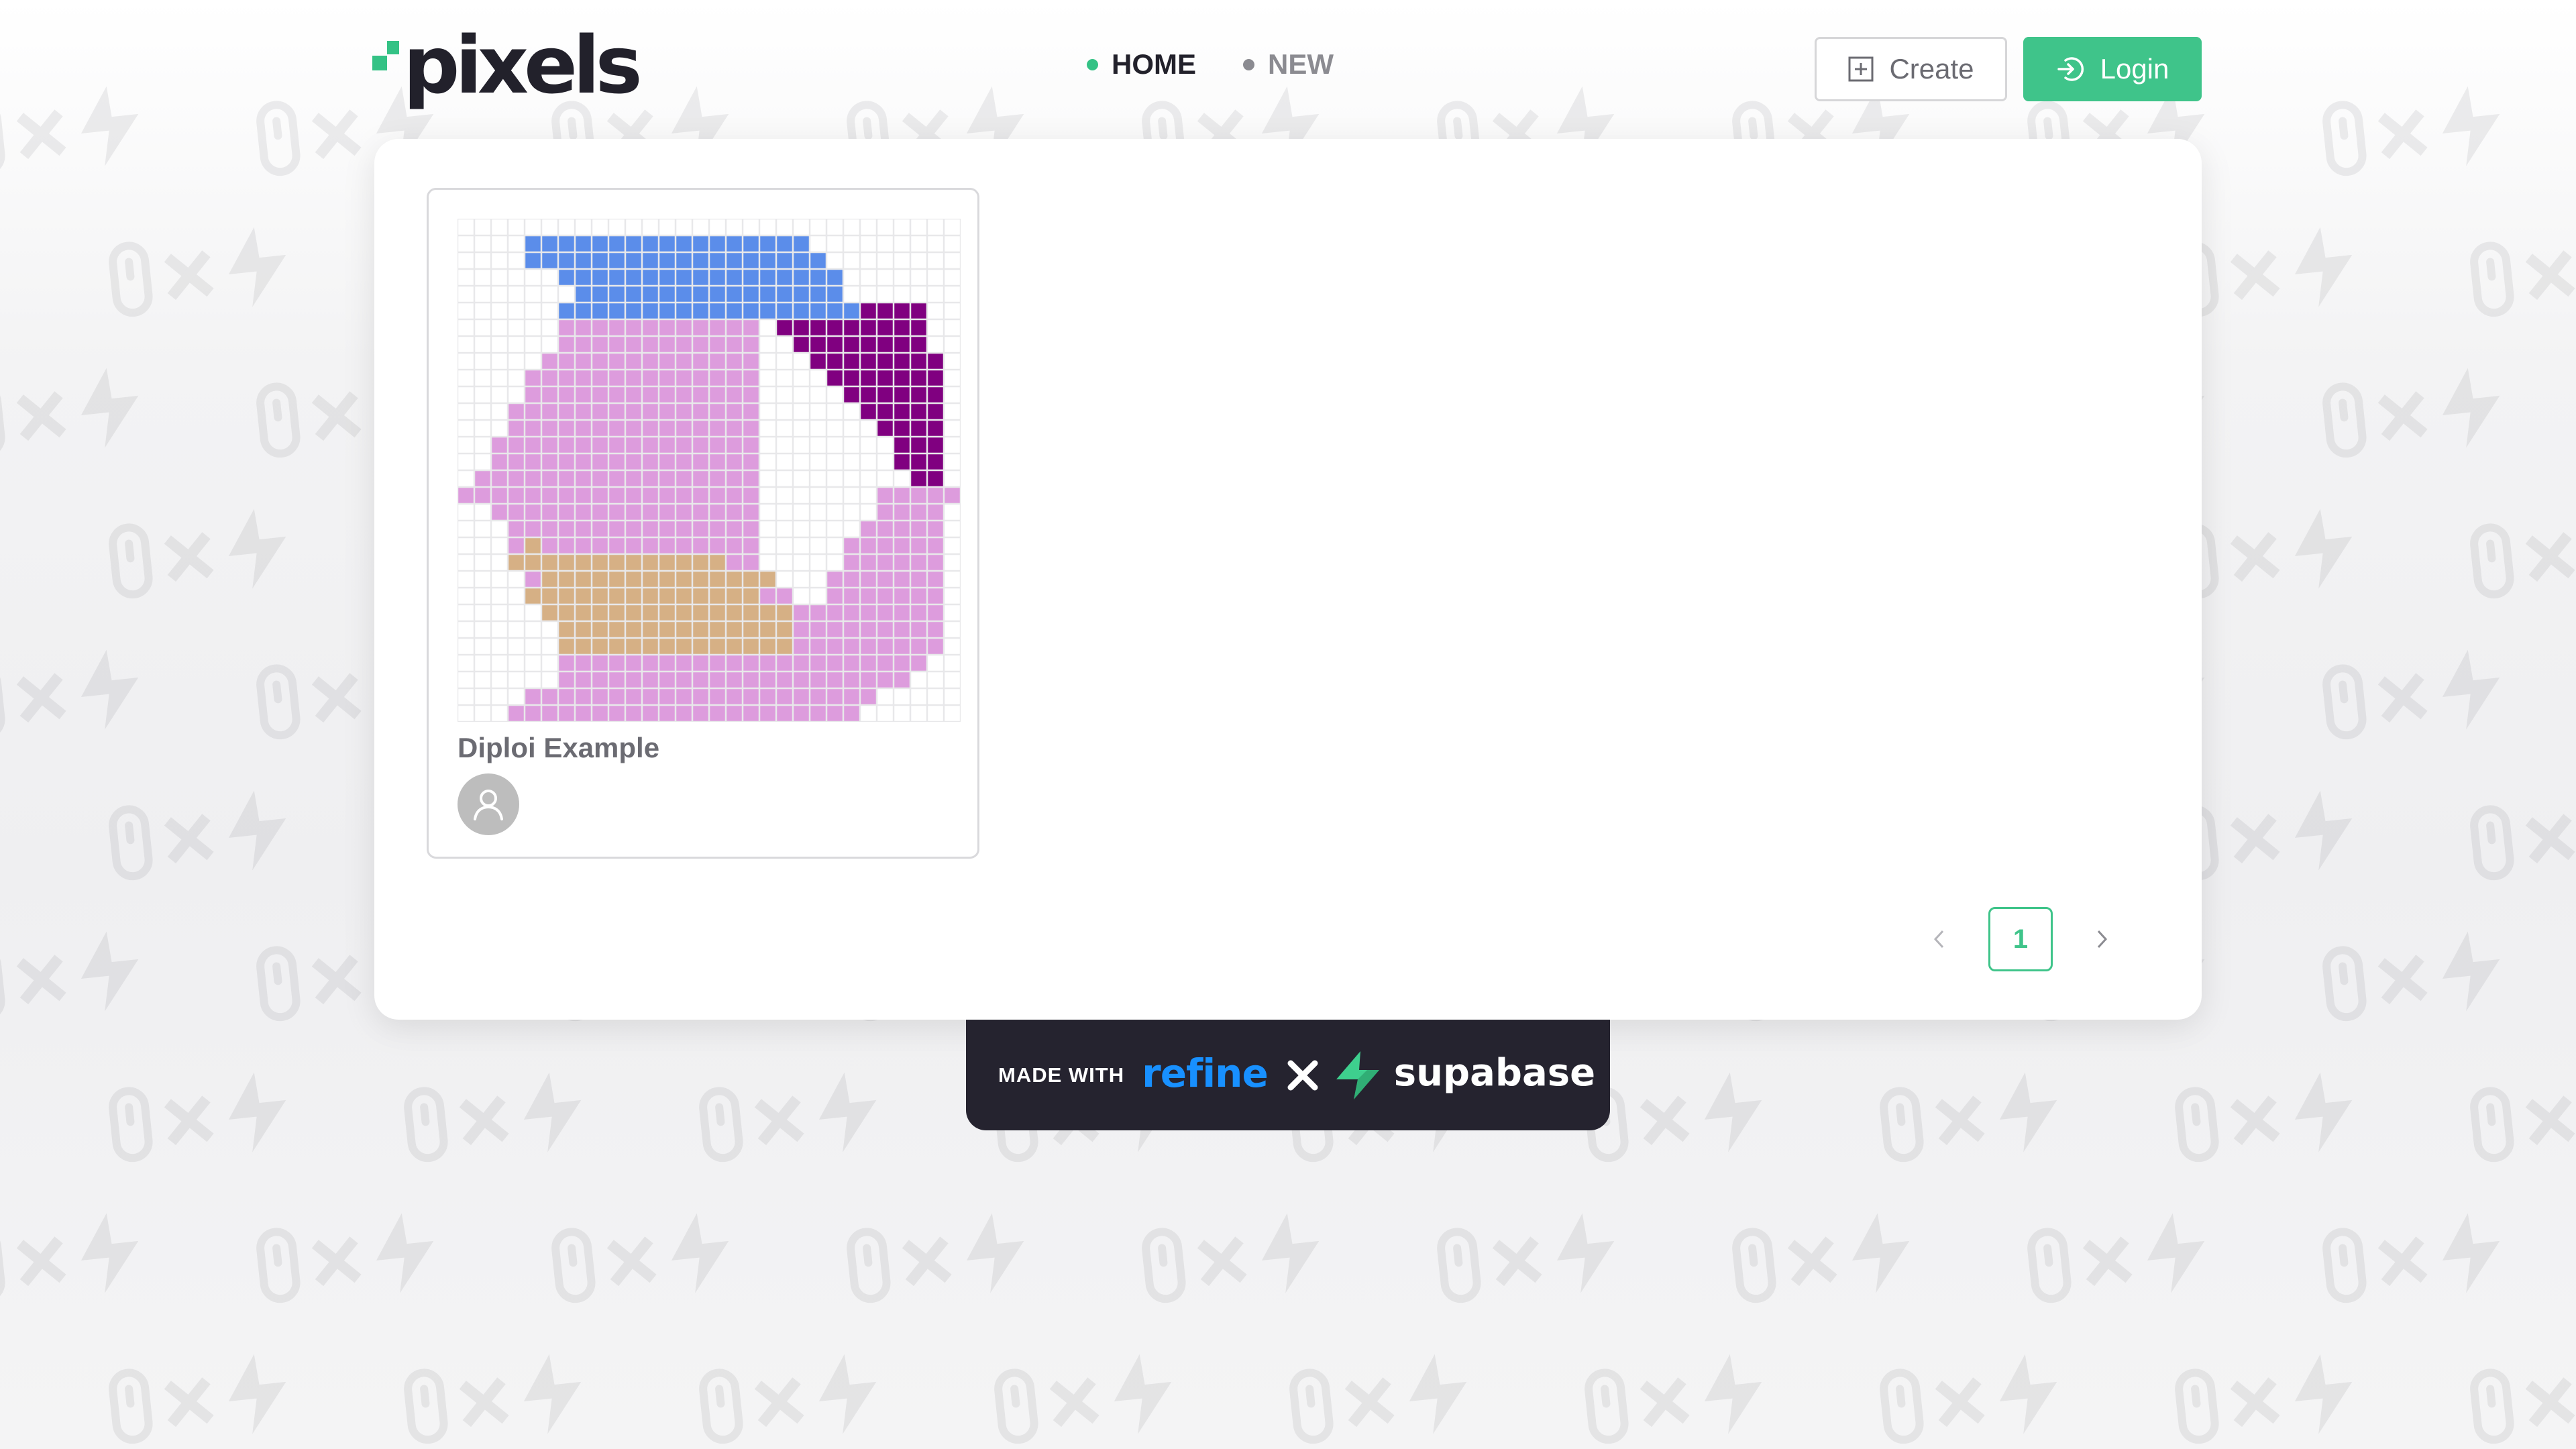 The image size is (2576, 1449). I want to click on logo: pixels, so click(507, 67).